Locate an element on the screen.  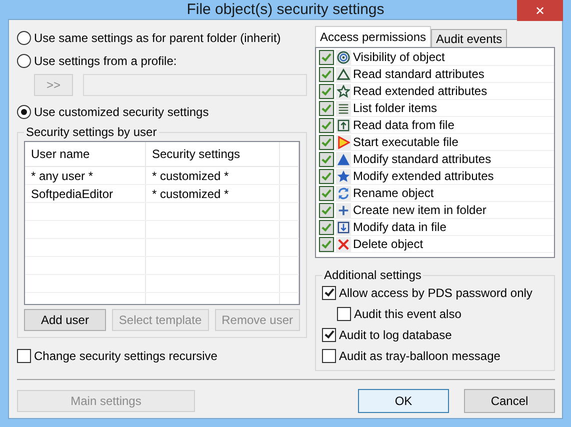
permission-label: Read extended attributes is located at coordinates (420, 91).